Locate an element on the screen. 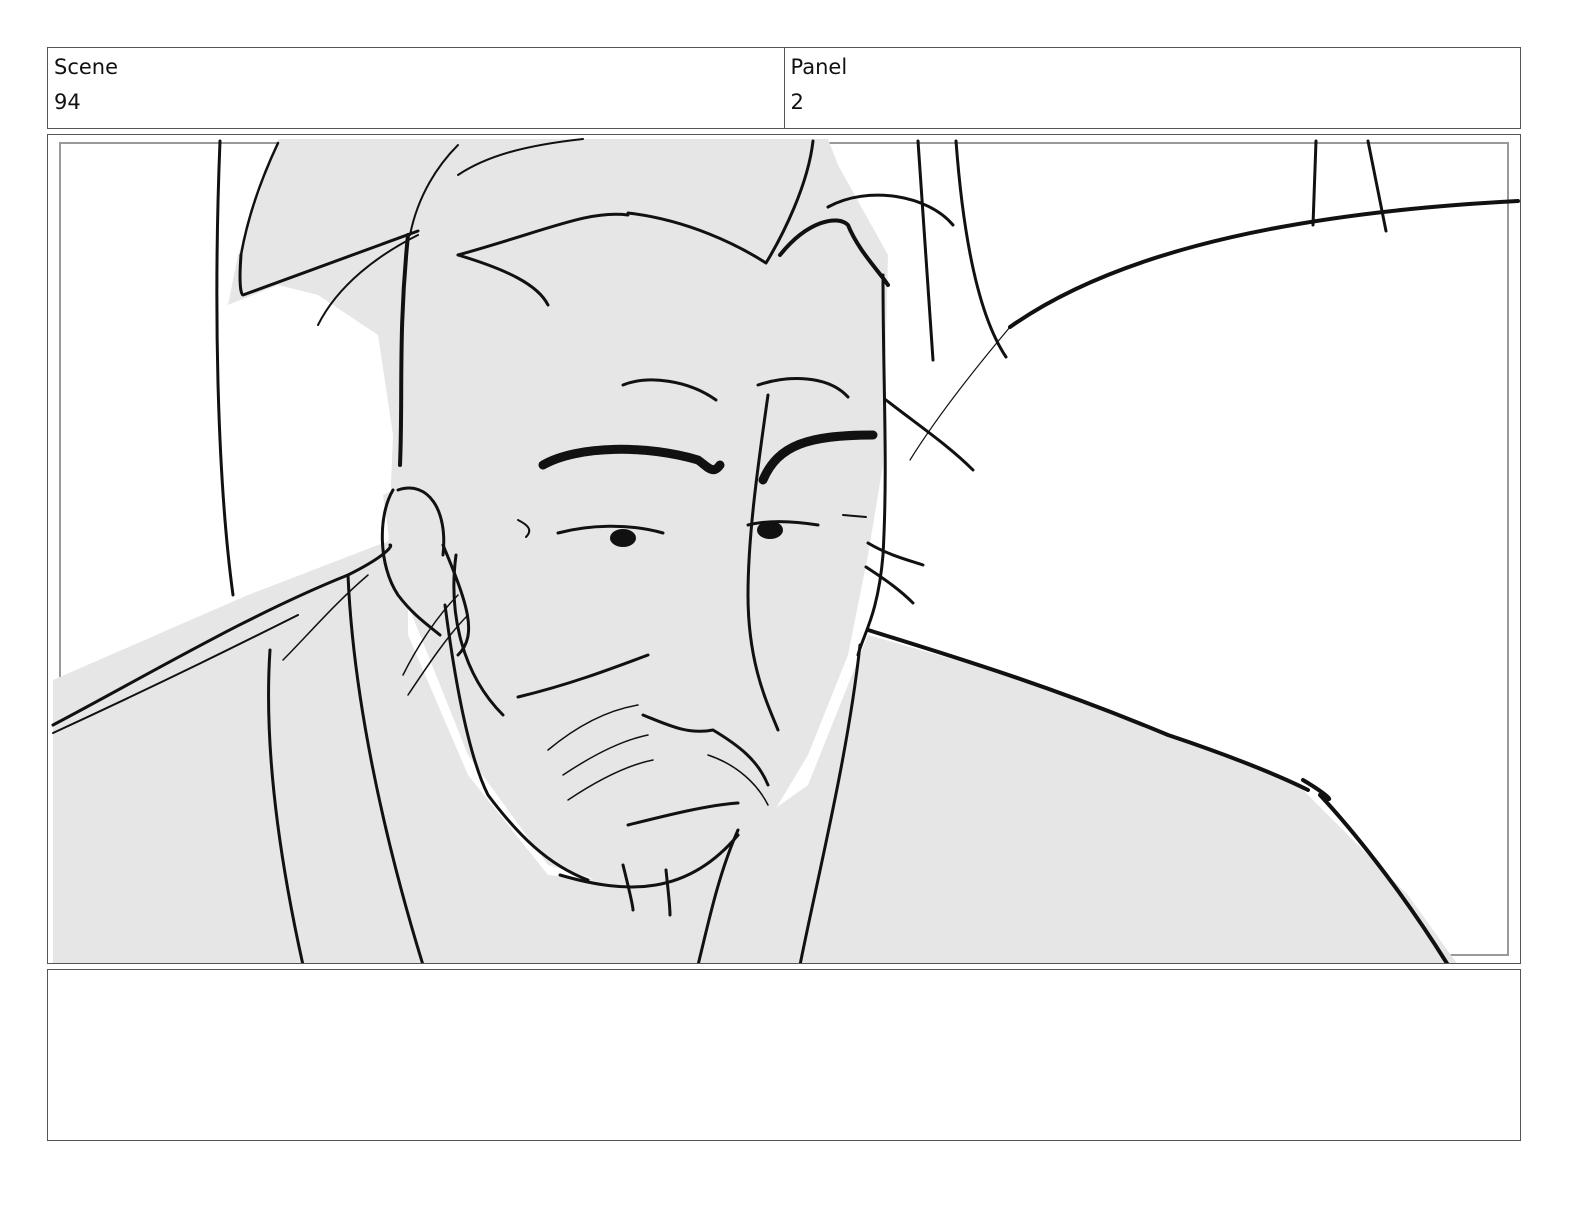  panel-header: Scene 94 Panel 2 is located at coordinates (784, 88).